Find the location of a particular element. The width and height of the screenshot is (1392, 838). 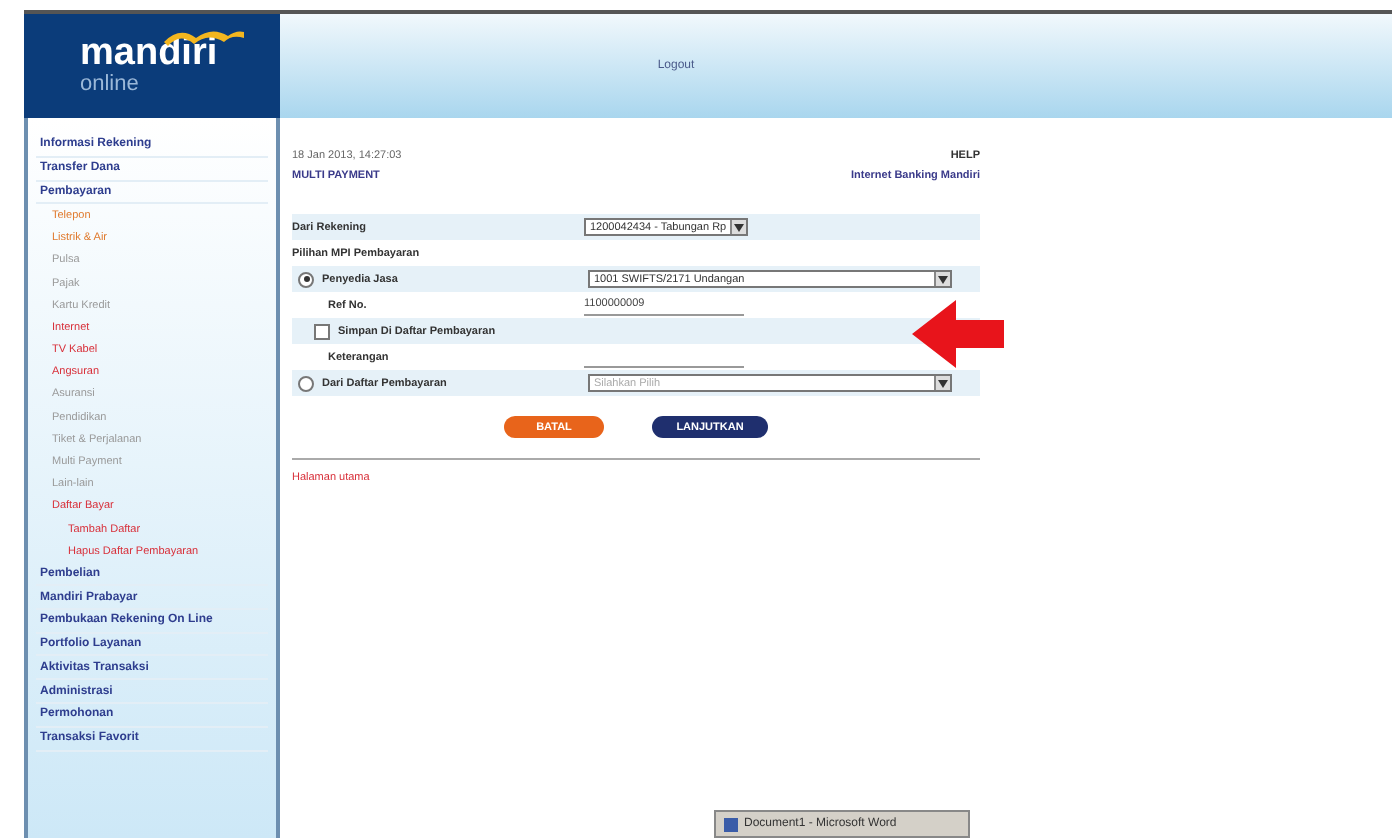

logo-subtitle: online is located at coordinates (110, 84).